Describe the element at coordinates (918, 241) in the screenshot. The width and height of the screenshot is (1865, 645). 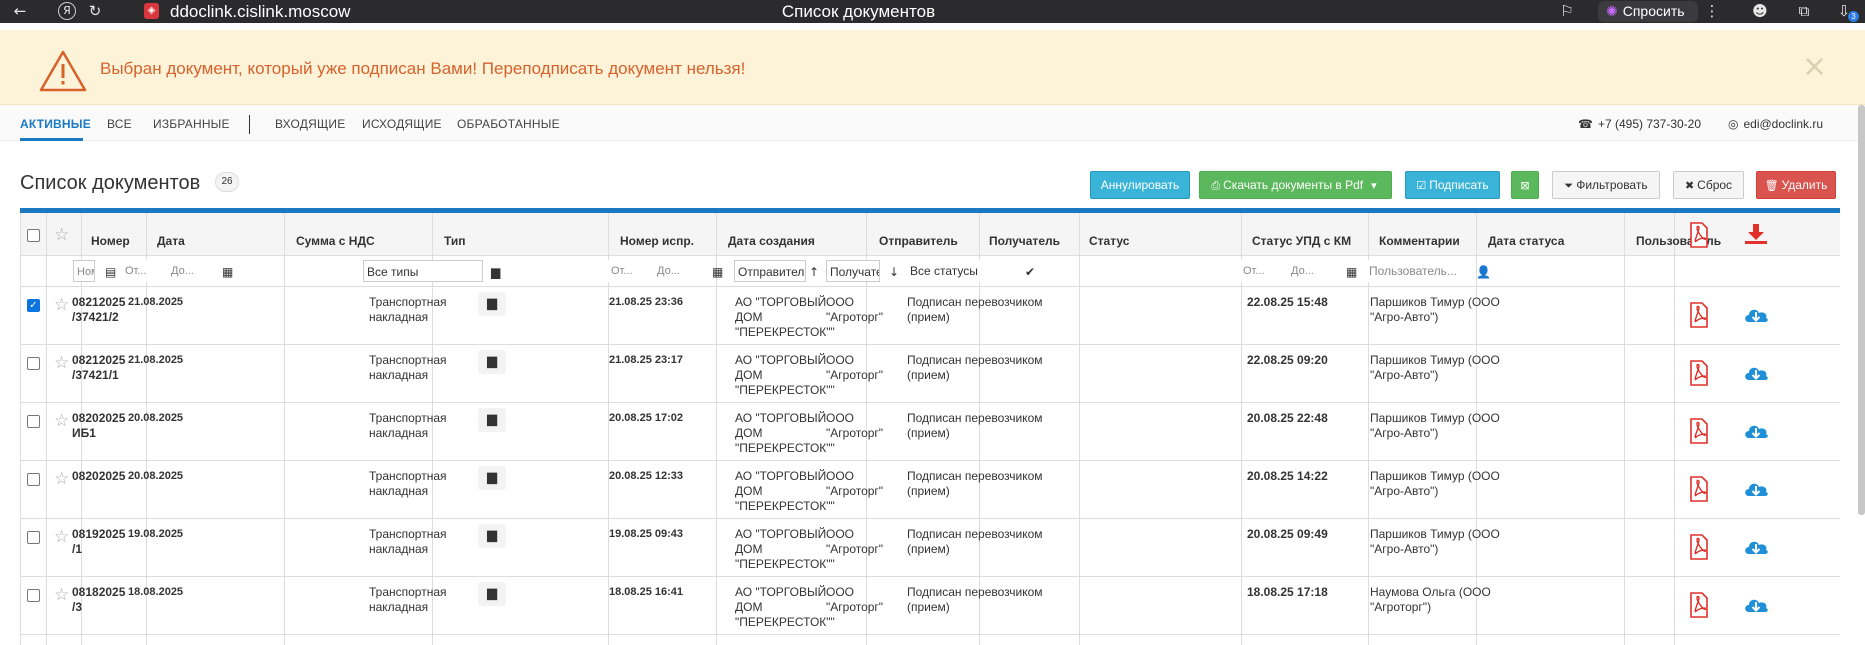
I see `col-sender: Отправитель` at that location.